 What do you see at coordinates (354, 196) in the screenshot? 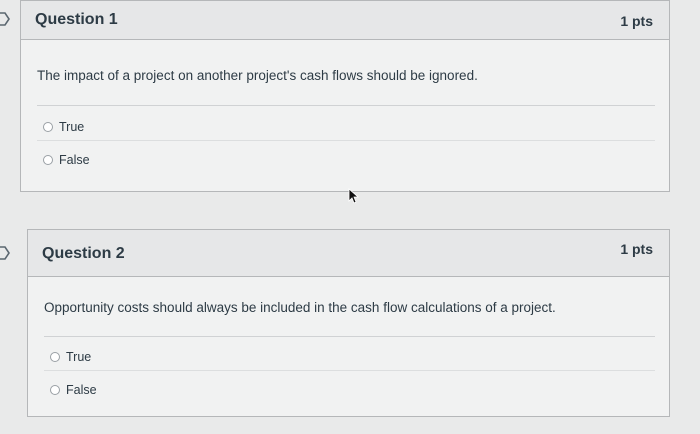
I see `mouse-pointer-icon` at bounding box center [354, 196].